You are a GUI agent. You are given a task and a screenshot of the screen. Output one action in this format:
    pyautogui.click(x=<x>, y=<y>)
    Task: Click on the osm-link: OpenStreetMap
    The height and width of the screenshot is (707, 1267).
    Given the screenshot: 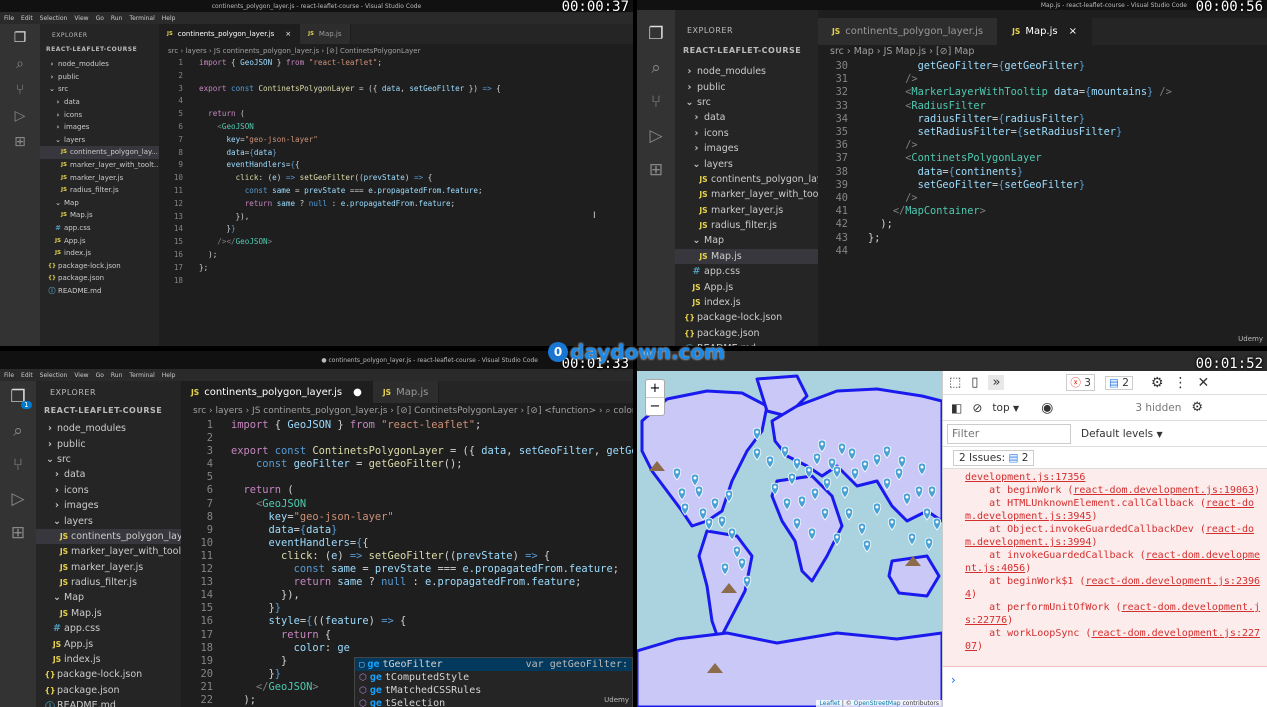 What is the action you would take?
    pyautogui.click(x=877, y=703)
    